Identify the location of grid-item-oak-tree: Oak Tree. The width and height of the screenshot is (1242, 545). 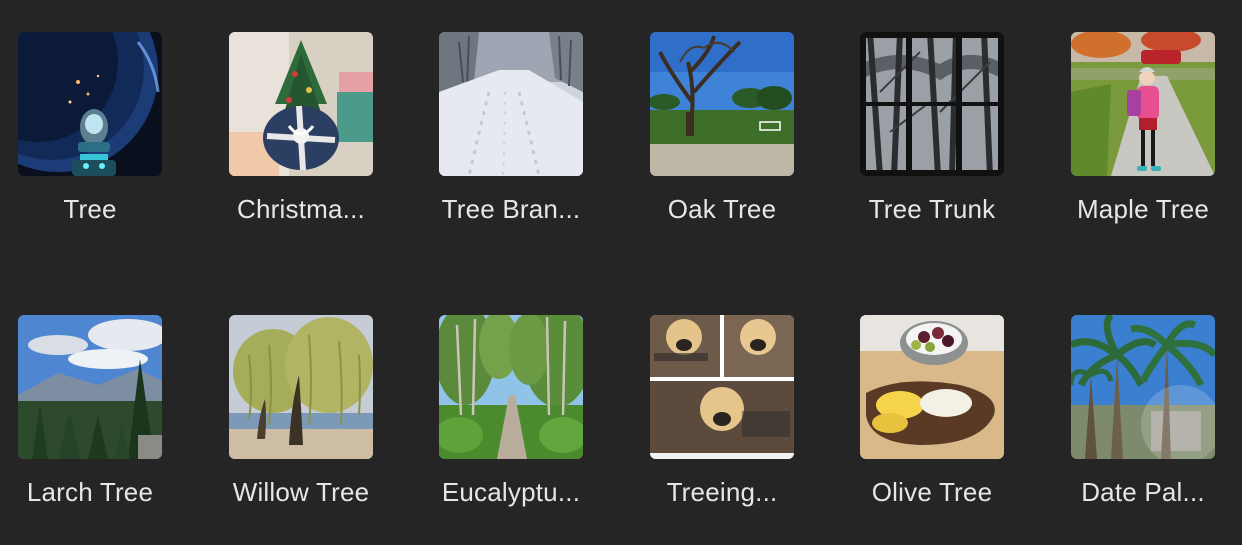
(722, 147).